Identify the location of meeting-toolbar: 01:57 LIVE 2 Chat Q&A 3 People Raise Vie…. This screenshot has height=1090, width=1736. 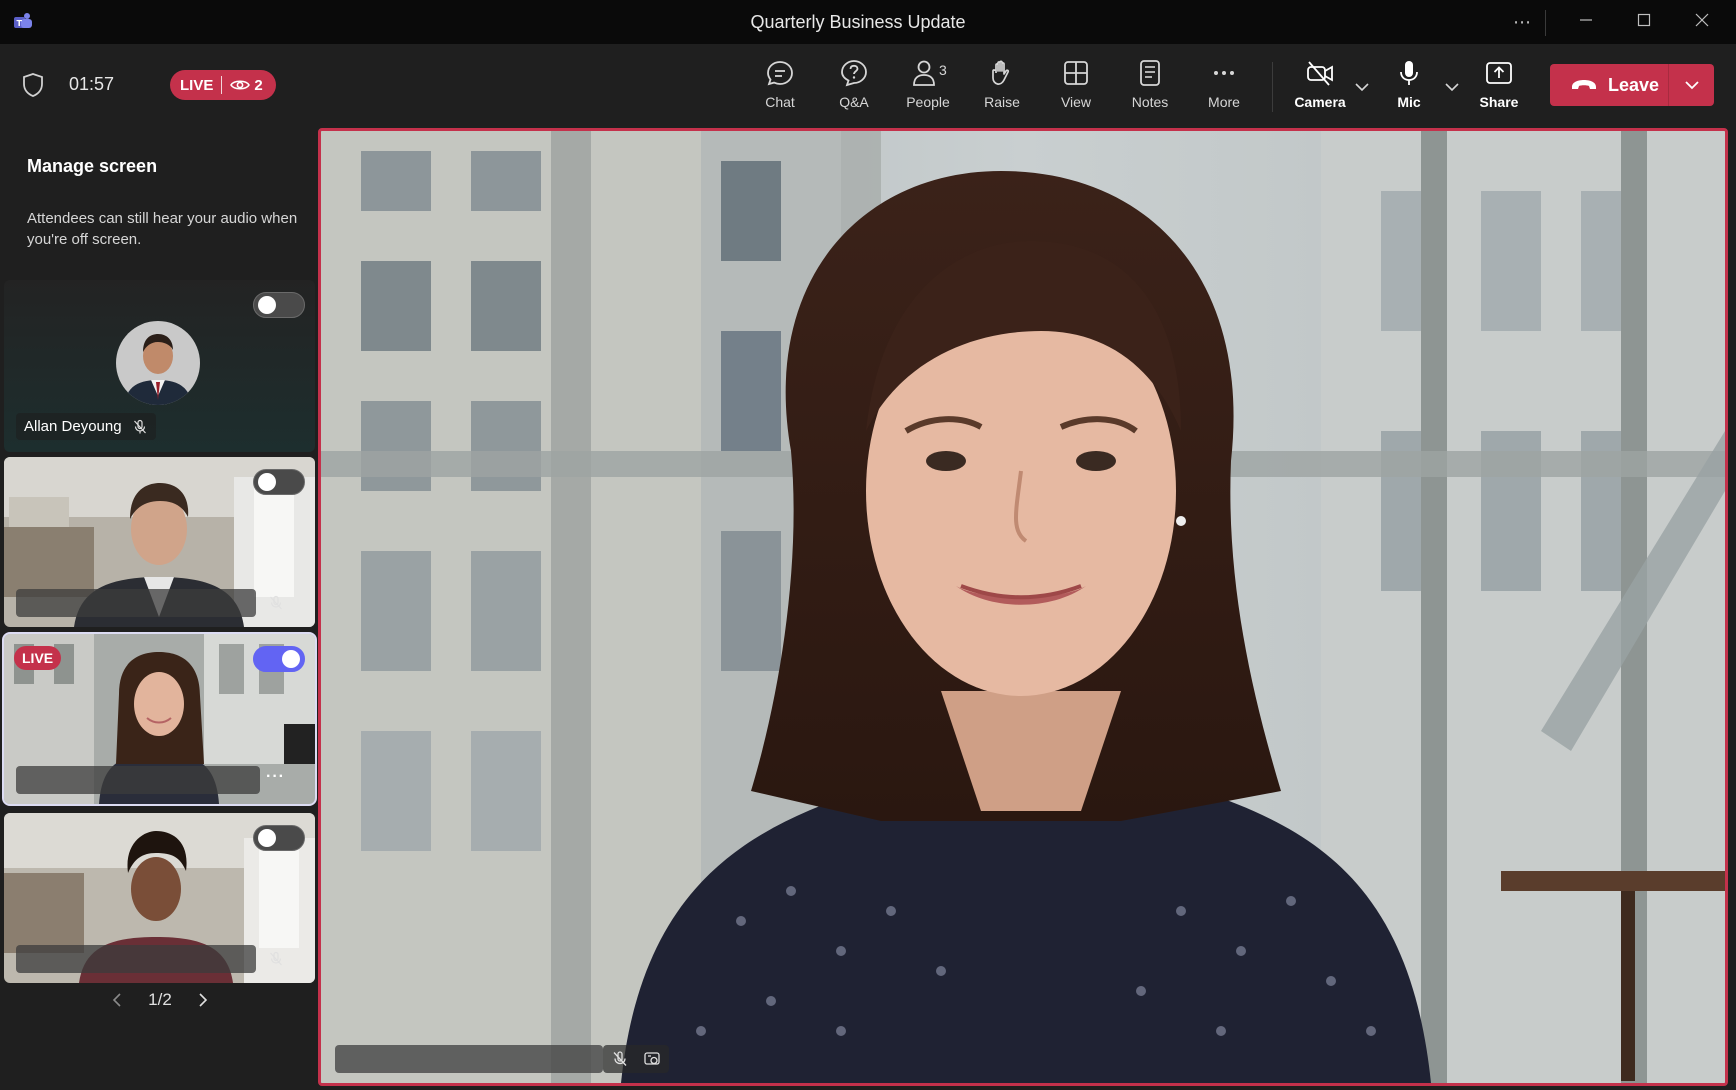
(868, 86).